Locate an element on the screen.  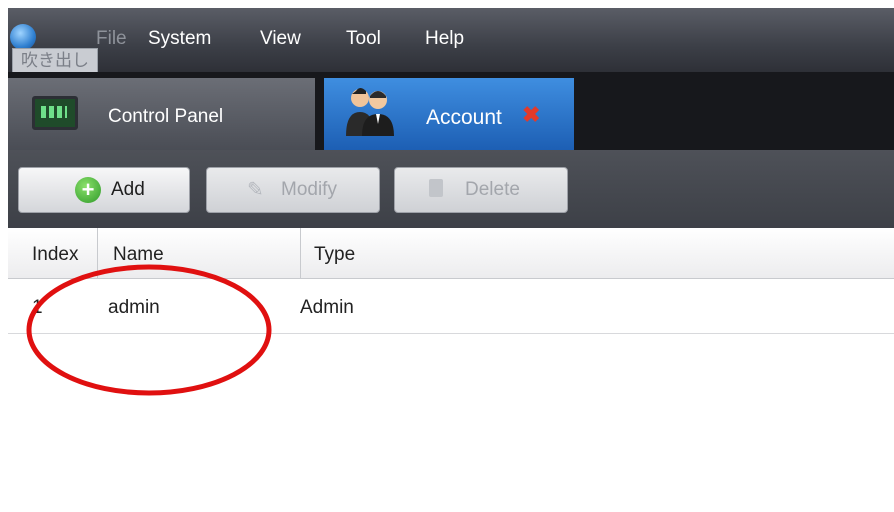
add-button: + Add is located at coordinates (104, 190).